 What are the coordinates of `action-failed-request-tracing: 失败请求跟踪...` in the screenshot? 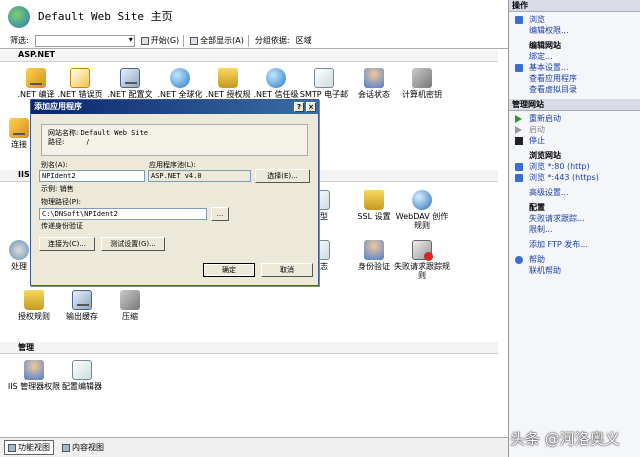 It's located at (574, 218).